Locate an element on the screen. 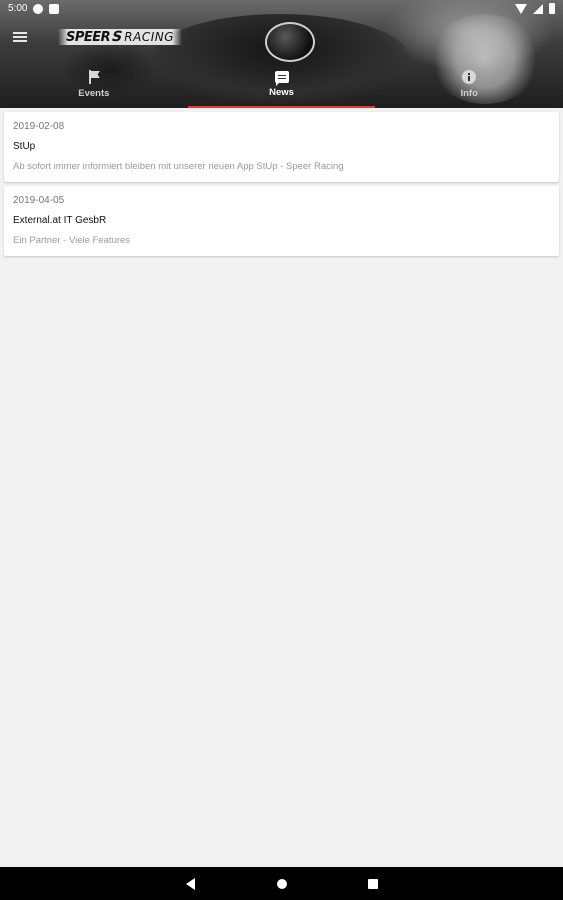  back-button is located at coordinates (191, 884).